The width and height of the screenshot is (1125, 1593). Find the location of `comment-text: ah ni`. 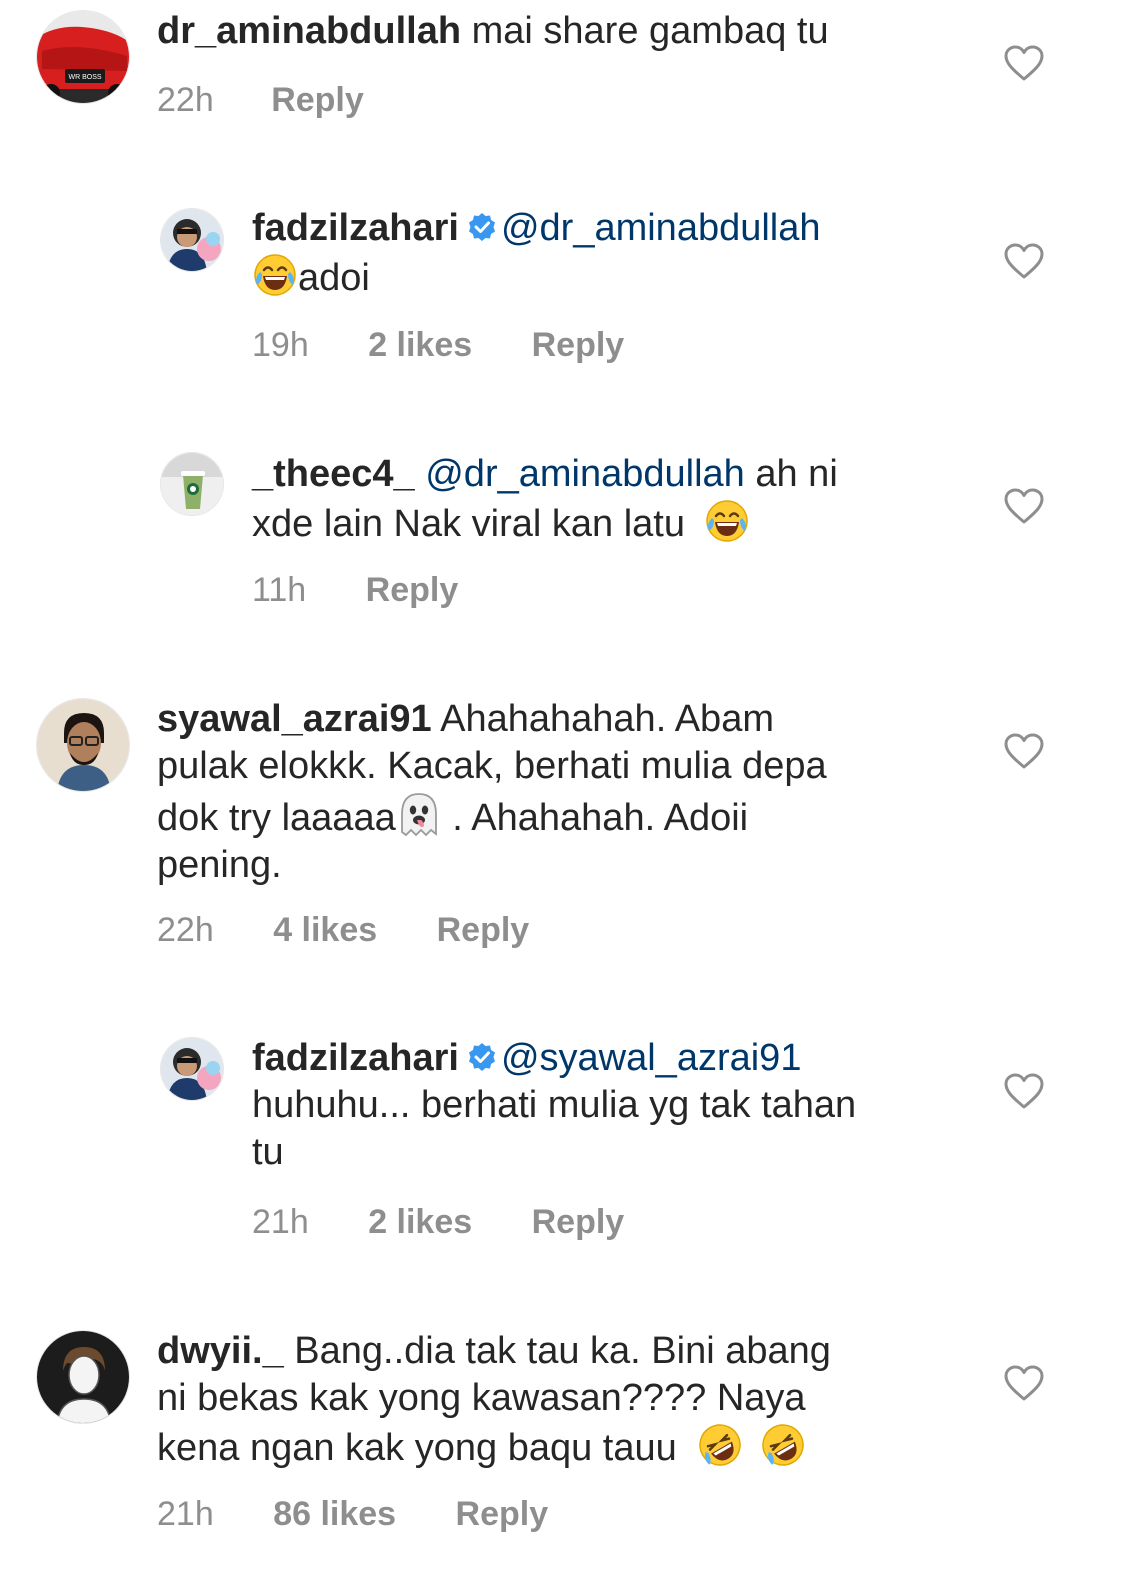

comment-text: ah ni is located at coordinates (796, 474).